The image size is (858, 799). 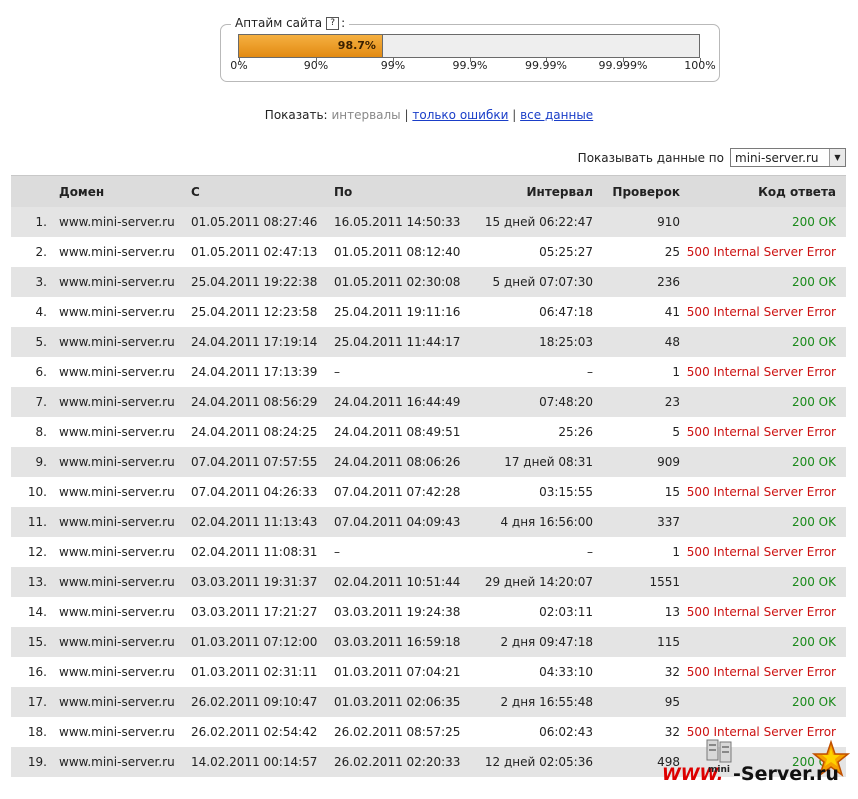 What do you see at coordinates (400, 492) in the screenshot?
I see `row-to: 07.04.2011 07:42:28` at bounding box center [400, 492].